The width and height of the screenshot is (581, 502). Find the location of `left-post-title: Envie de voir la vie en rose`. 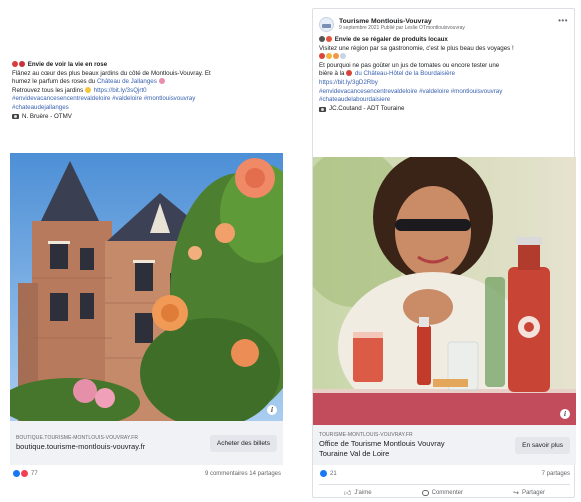

left-post-title: Envie de voir la vie en rose is located at coordinates (67, 64).